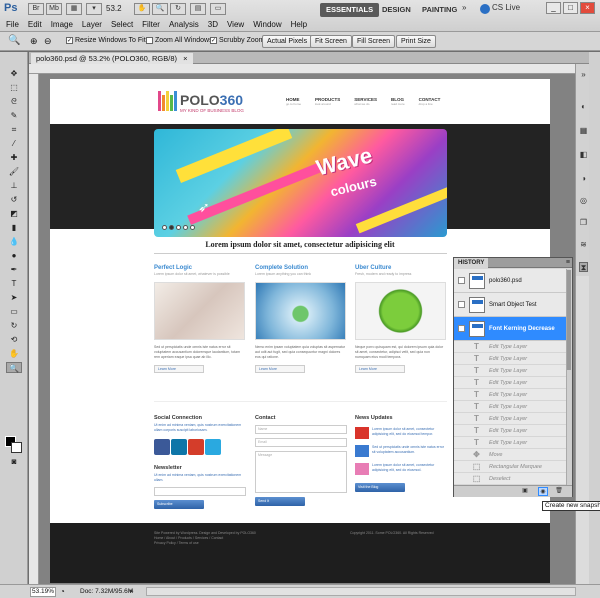 This screenshot has width=600, height=598. What do you see at coordinates (106, 40) in the screenshot?
I see `resize-windows-option: ✓ Resize Windows To Fit` at bounding box center [106, 40].